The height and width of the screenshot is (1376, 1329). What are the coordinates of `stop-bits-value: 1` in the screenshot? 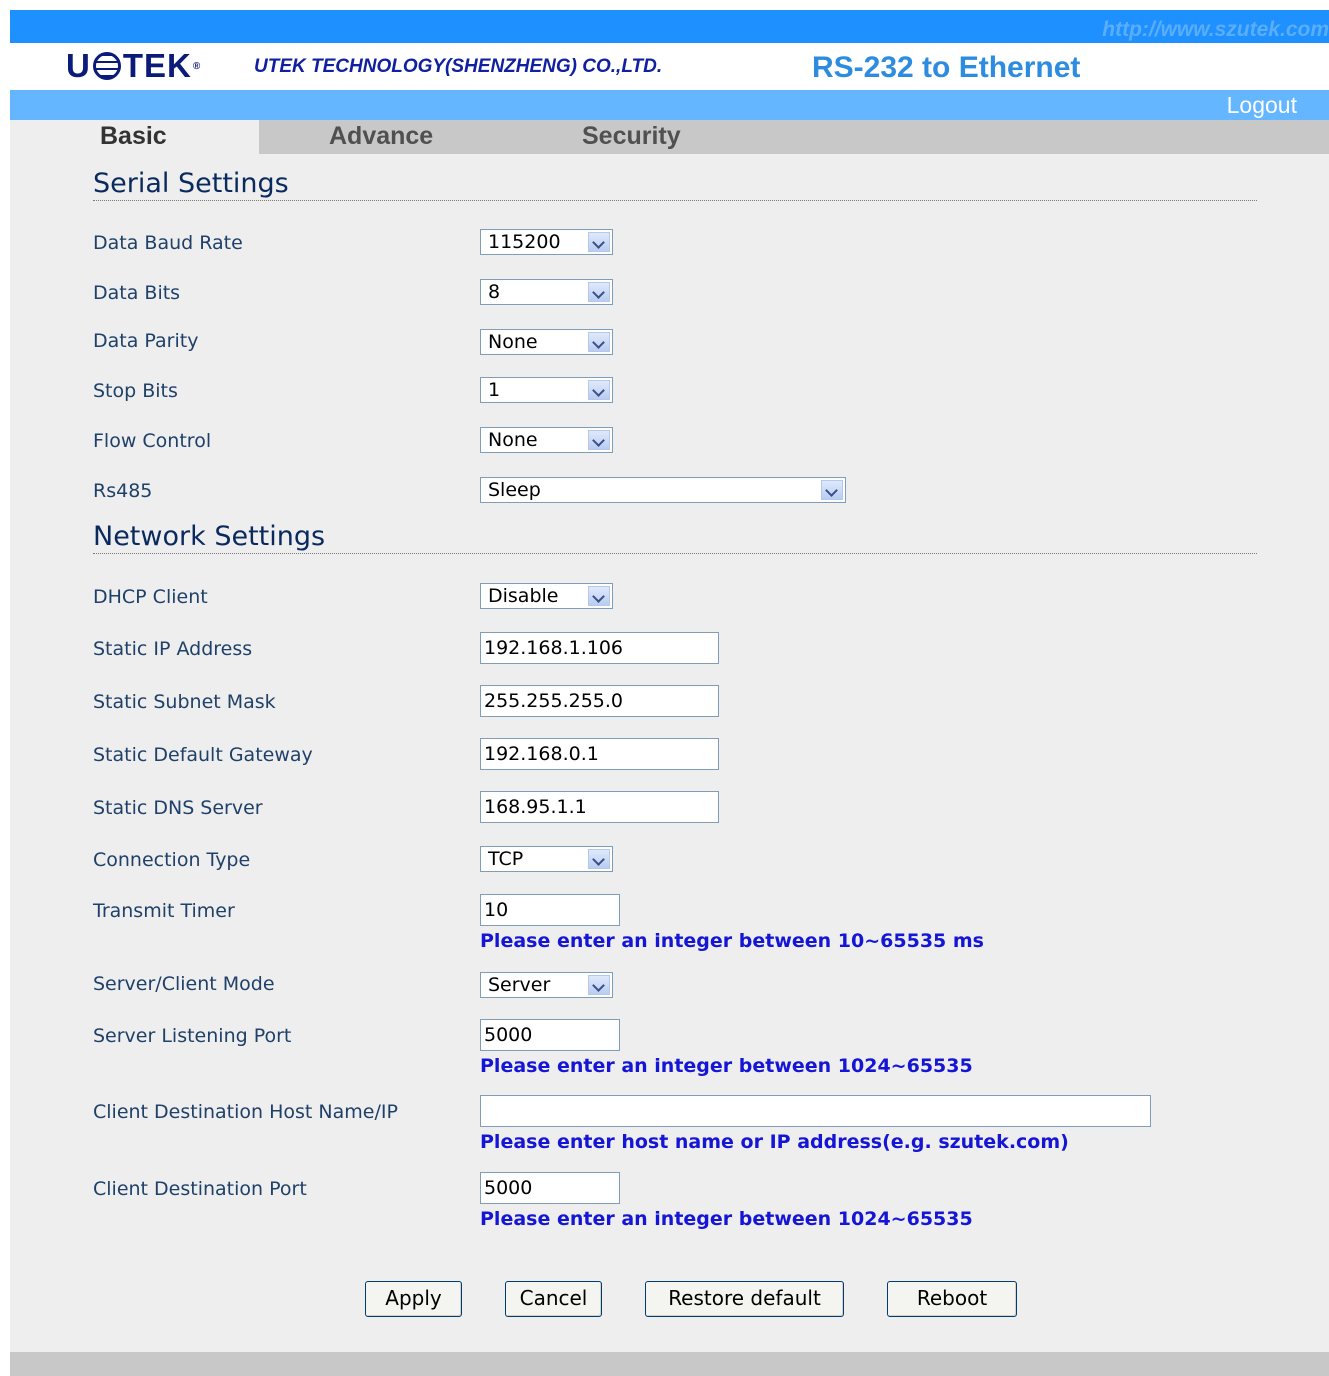 It's located at (494, 390).